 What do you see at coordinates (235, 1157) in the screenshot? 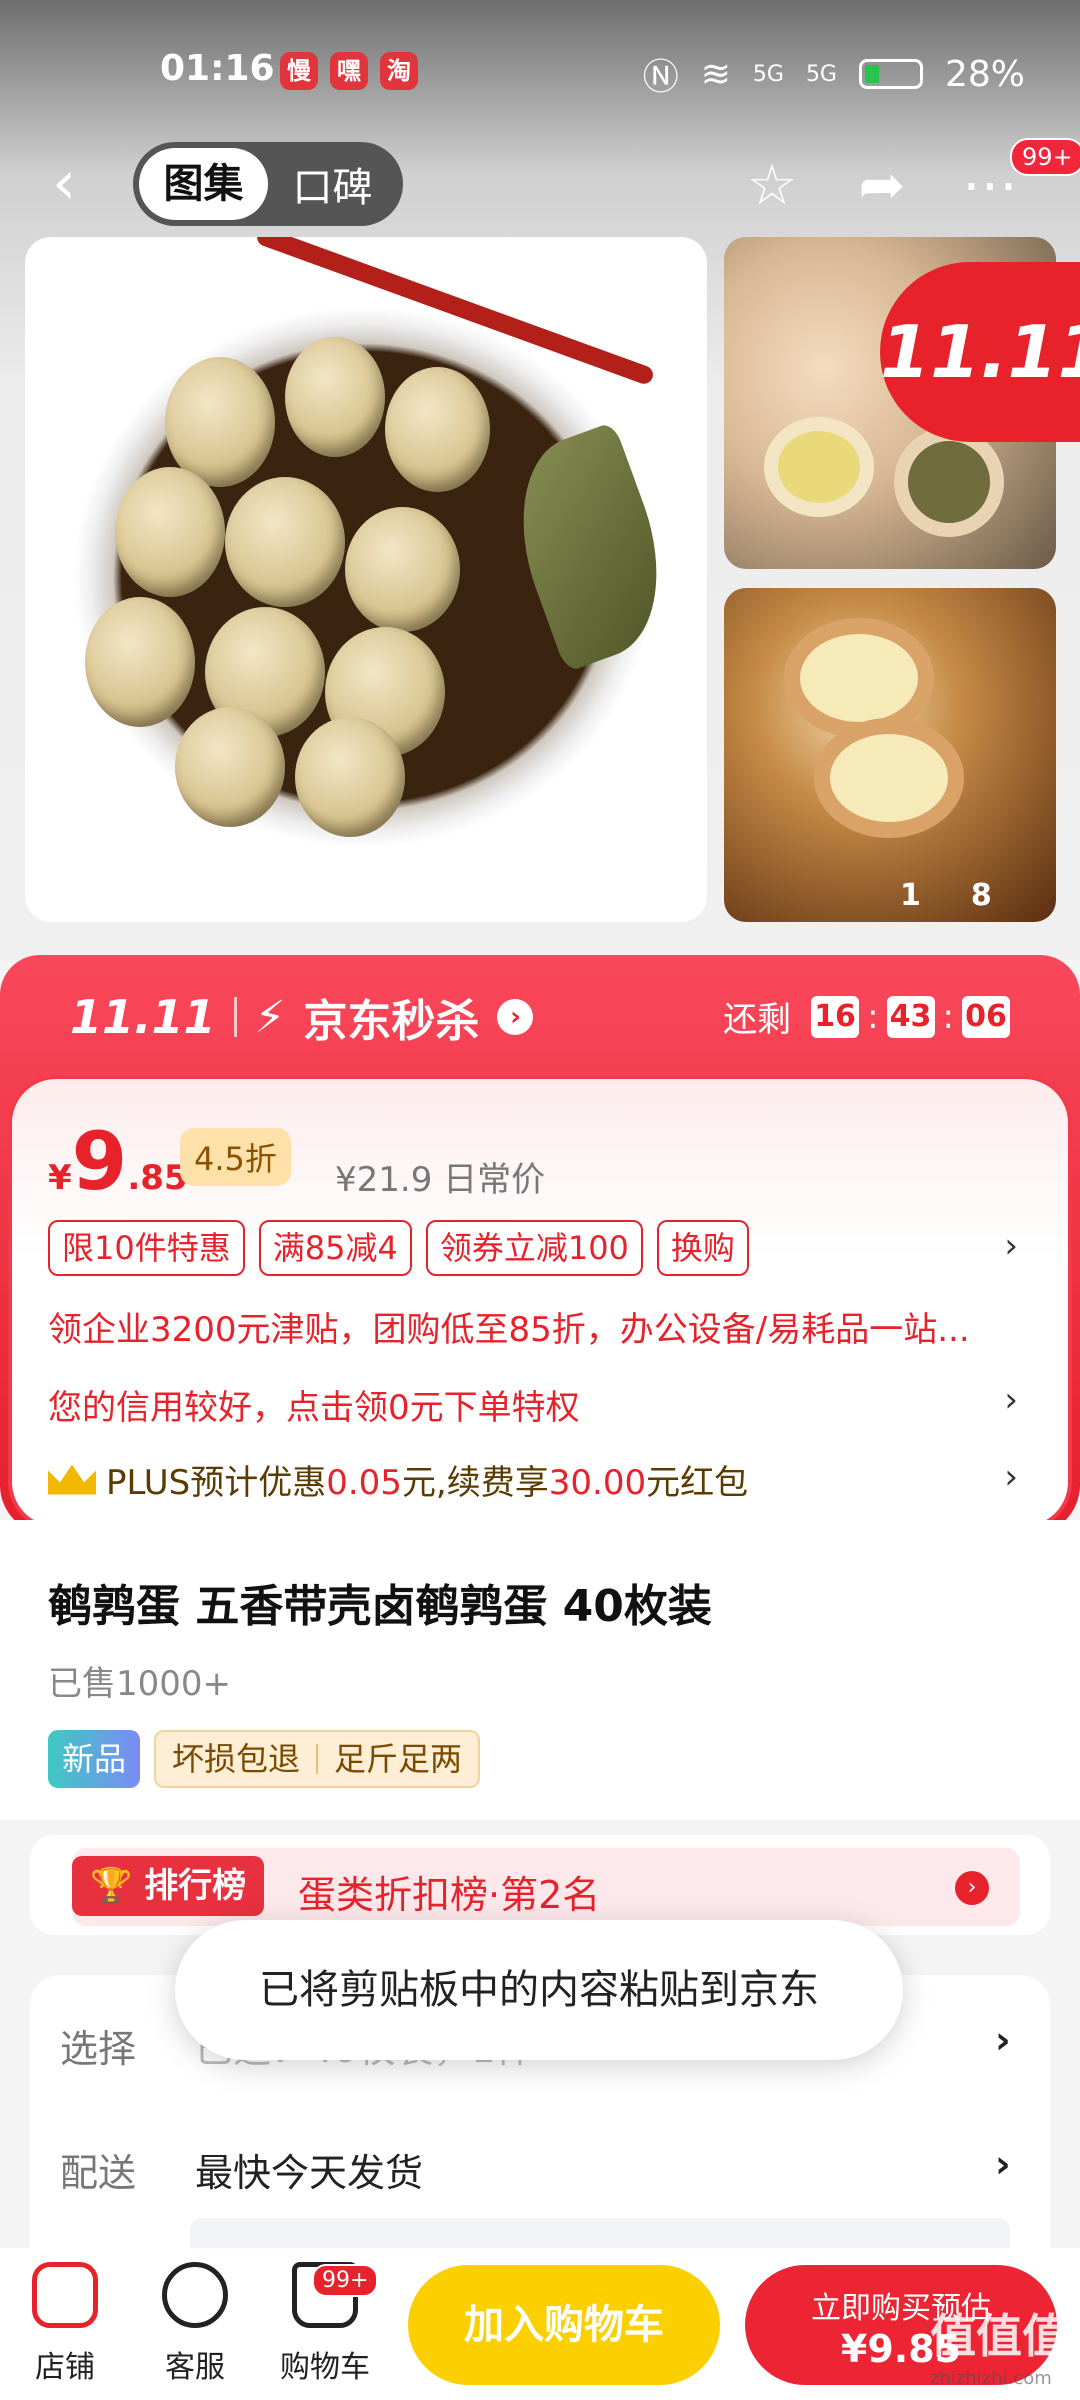
I see `discount-badge: 4.5折` at bounding box center [235, 1157].